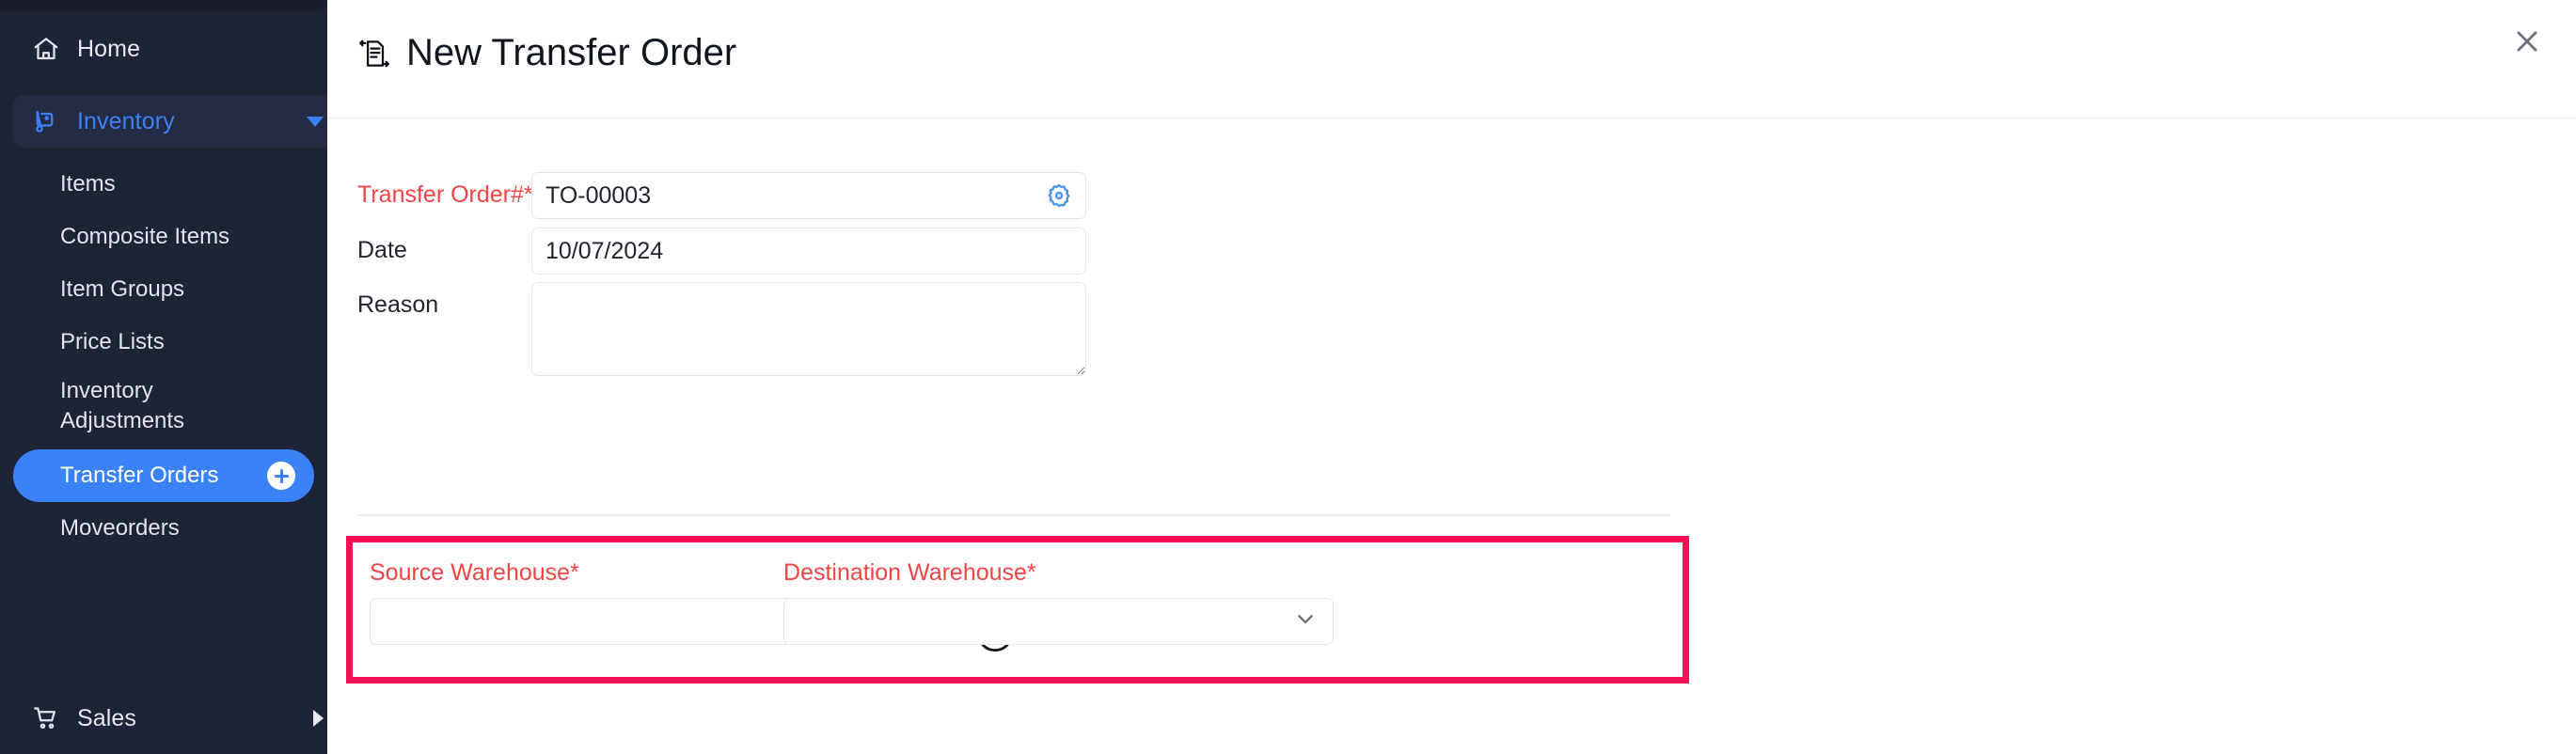  I want to click on sidebar-item-home: Home, so click(170, 49).